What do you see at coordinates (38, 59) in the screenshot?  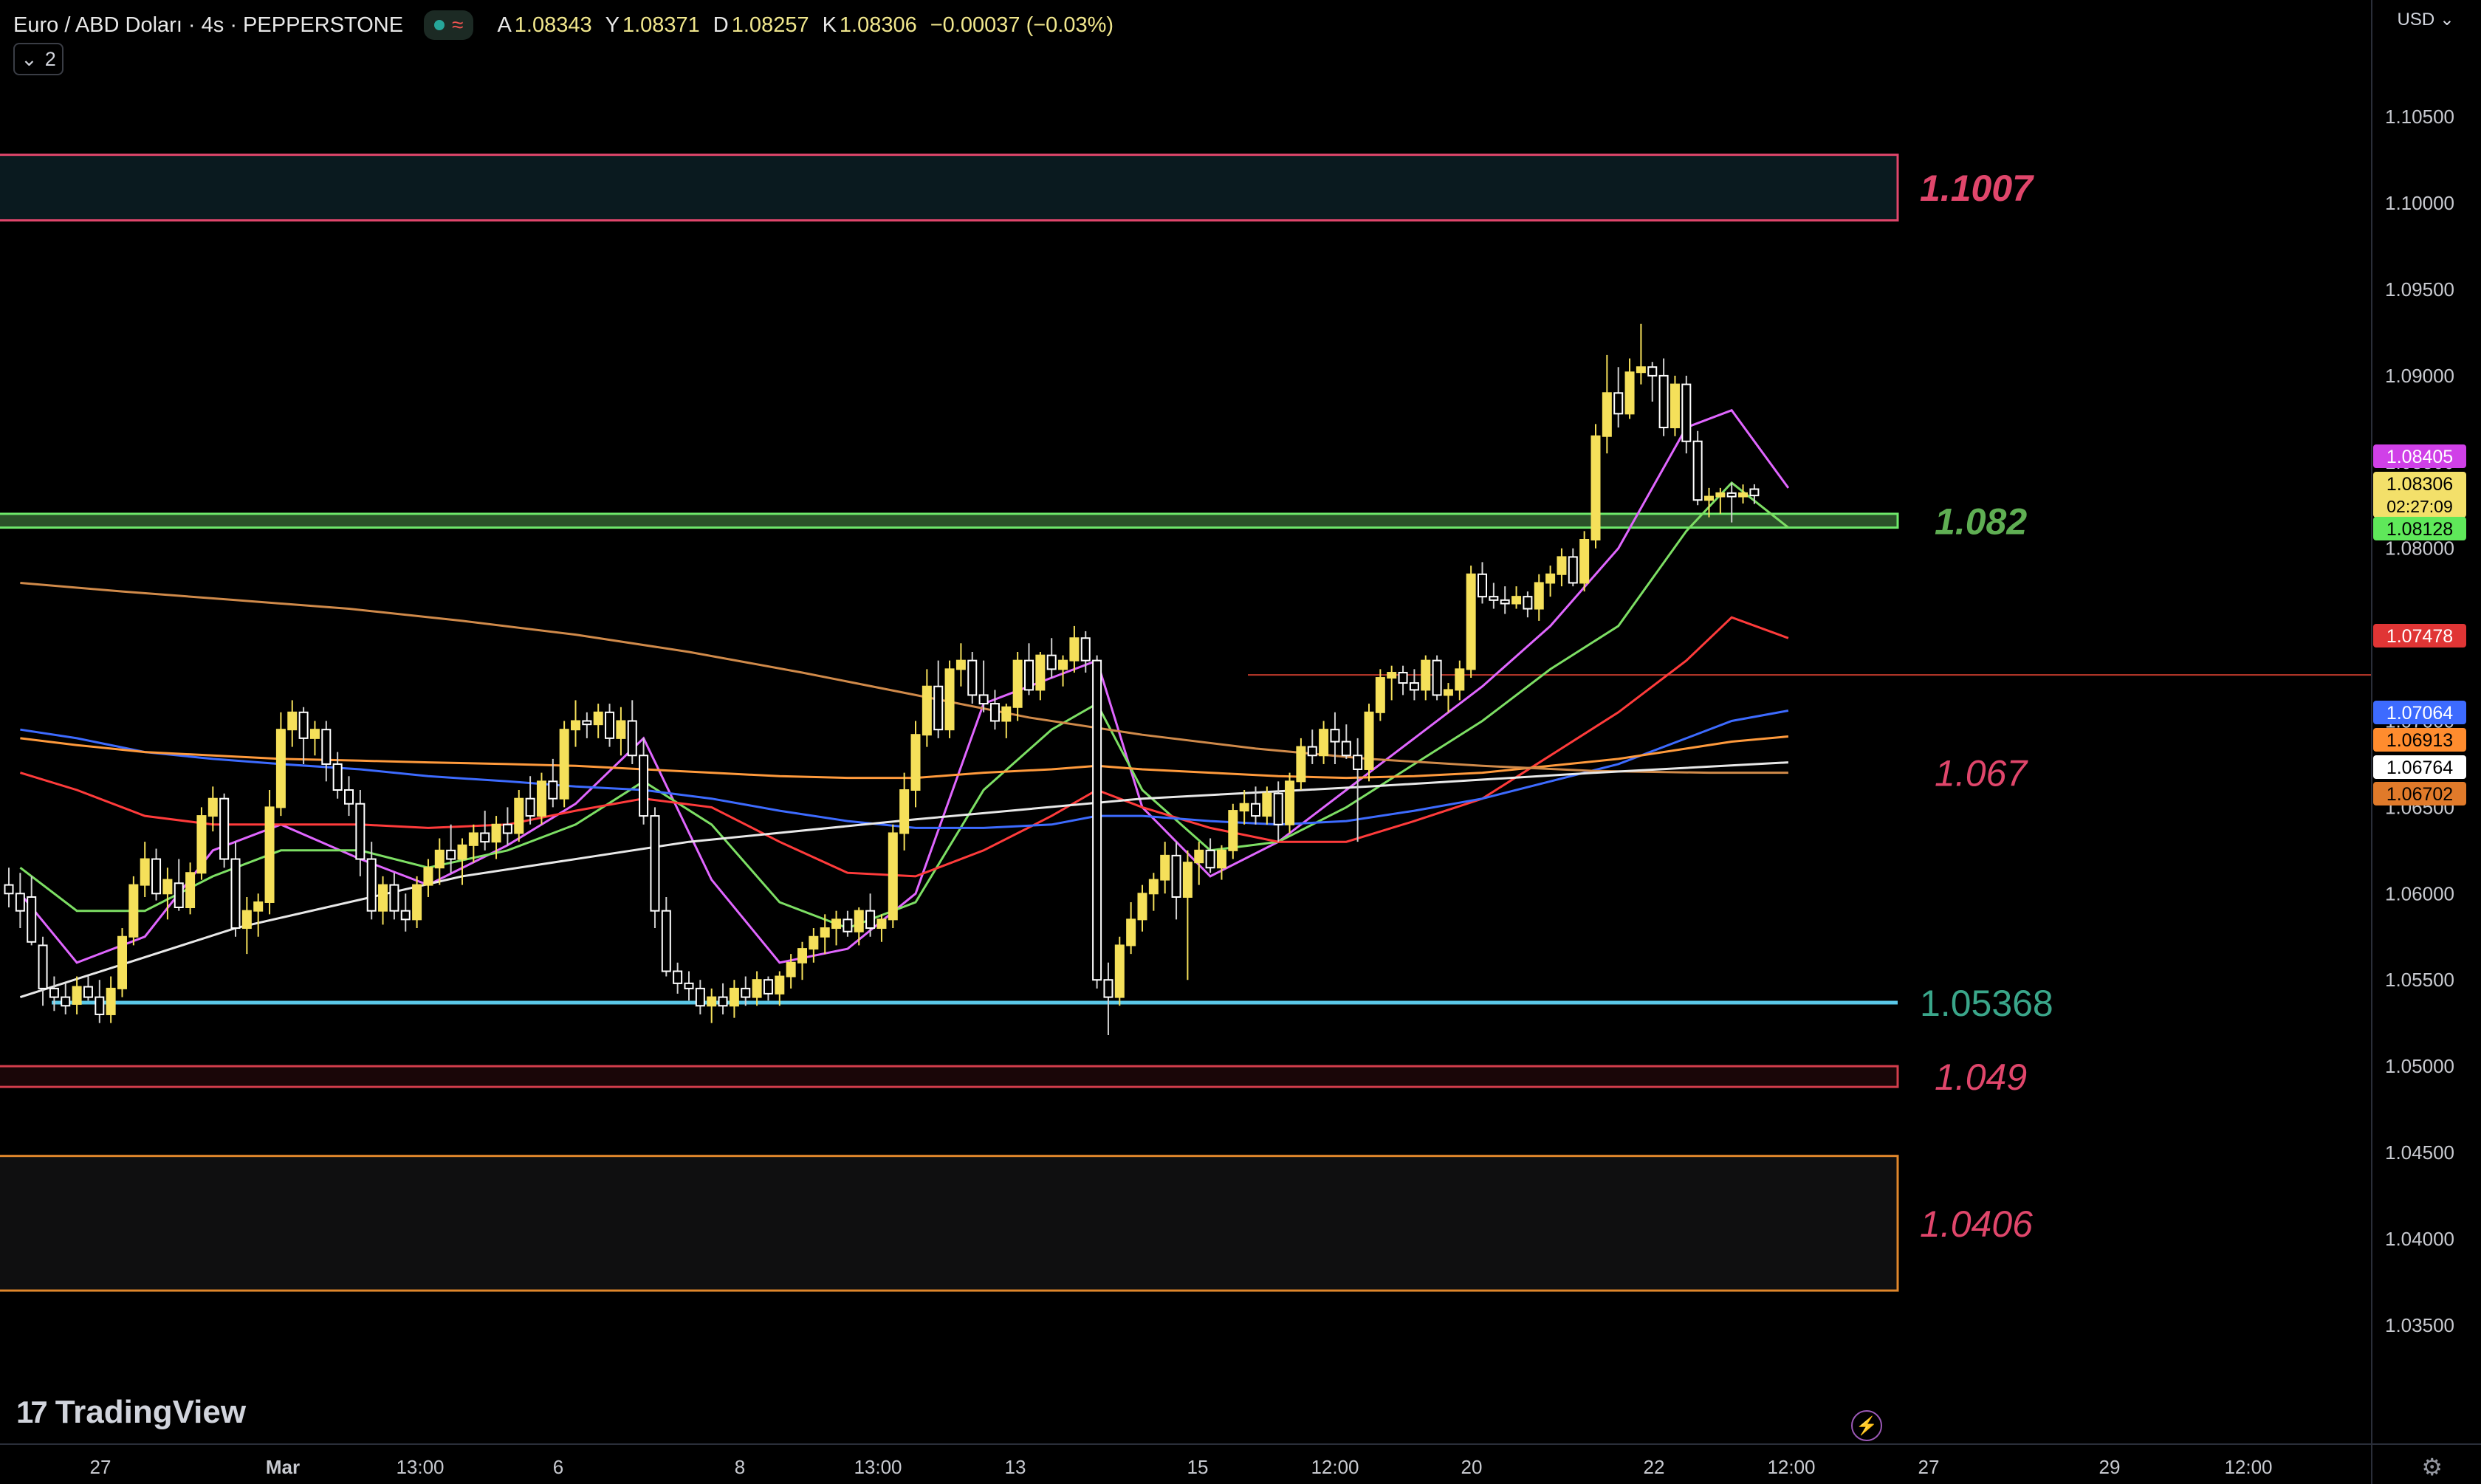 I see `indicators-toggle: ⌄ 2` at bounding box center [38, 59].